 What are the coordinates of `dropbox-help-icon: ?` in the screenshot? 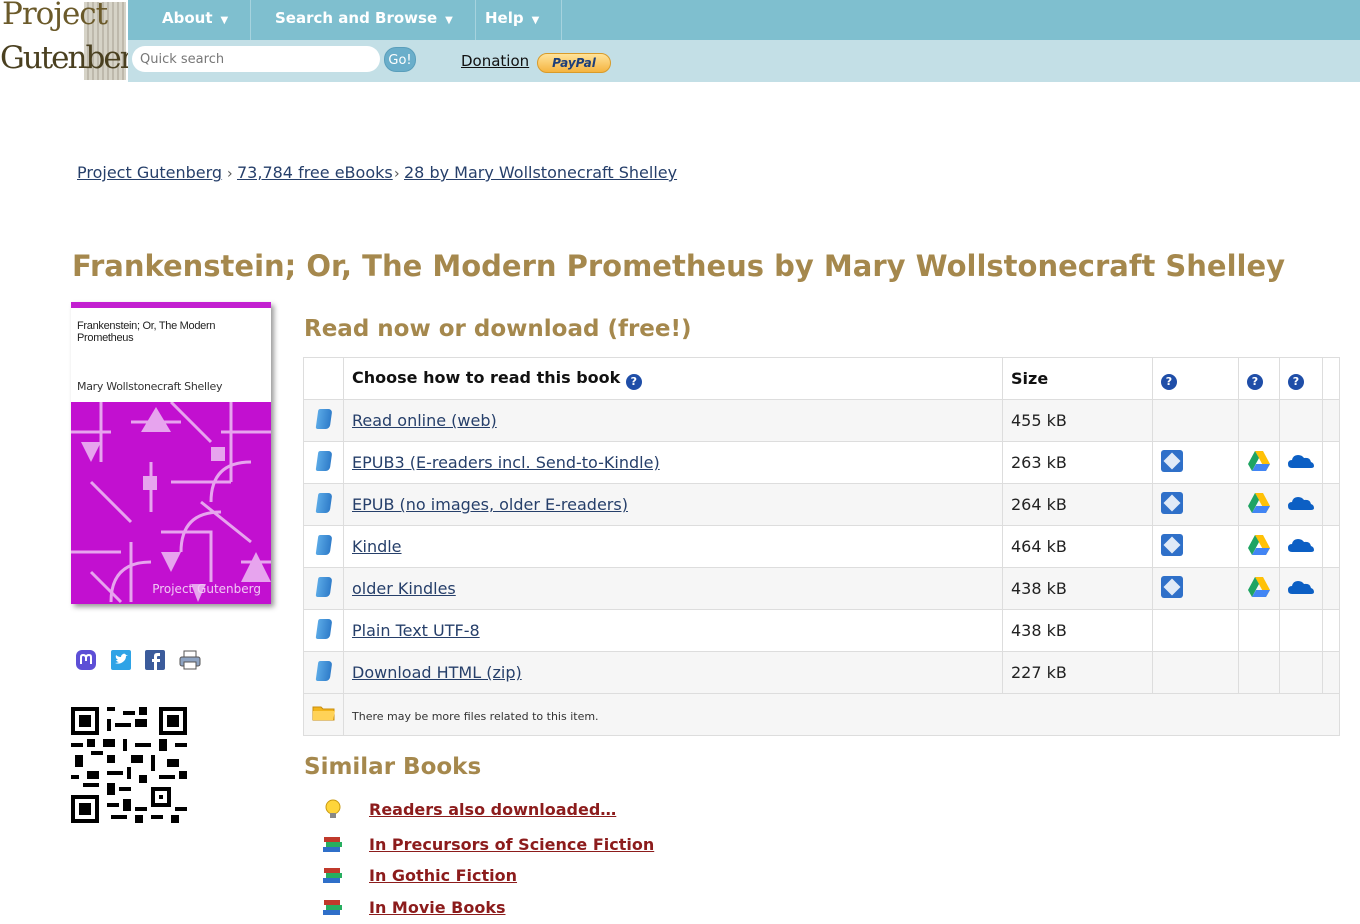 It's located at (1169, 381).